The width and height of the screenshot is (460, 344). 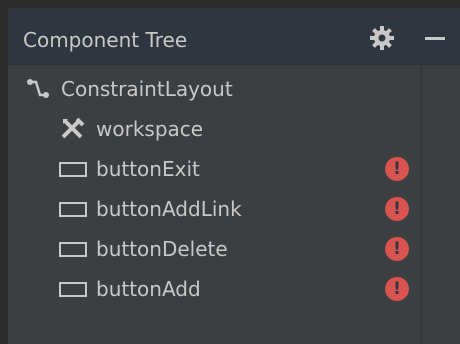 I want to click on constraint-layout-icon, so click(x=38, y=89).